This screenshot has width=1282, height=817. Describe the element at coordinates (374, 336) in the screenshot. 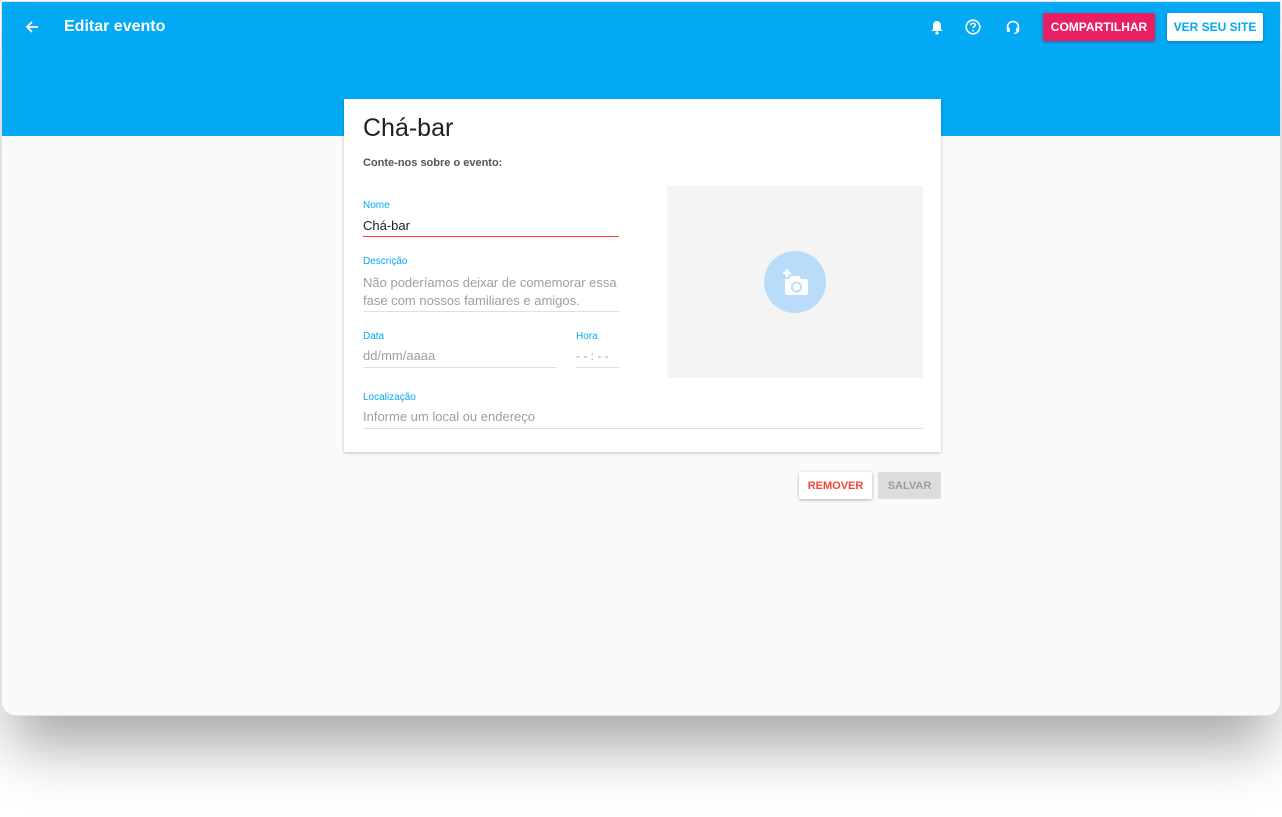

I see `date-label: Data` at that location.